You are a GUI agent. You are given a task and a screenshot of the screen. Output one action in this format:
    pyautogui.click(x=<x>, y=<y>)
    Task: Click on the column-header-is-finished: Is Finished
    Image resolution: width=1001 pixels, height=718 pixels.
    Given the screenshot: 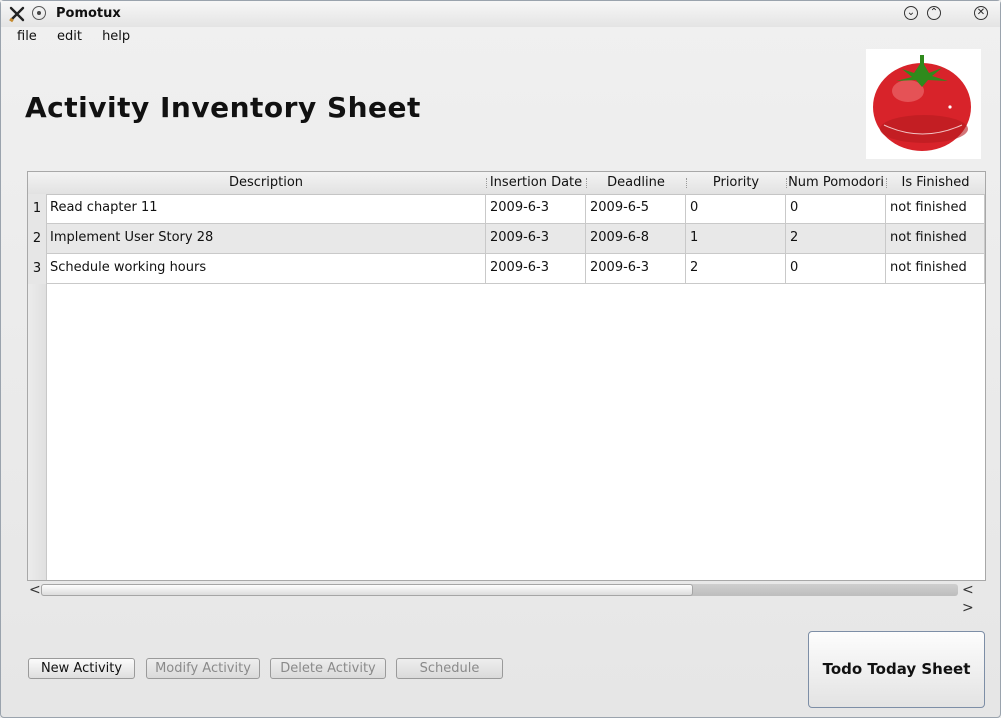 What is the action you would take?
    pyautogui.click(x=935, y=183)
    